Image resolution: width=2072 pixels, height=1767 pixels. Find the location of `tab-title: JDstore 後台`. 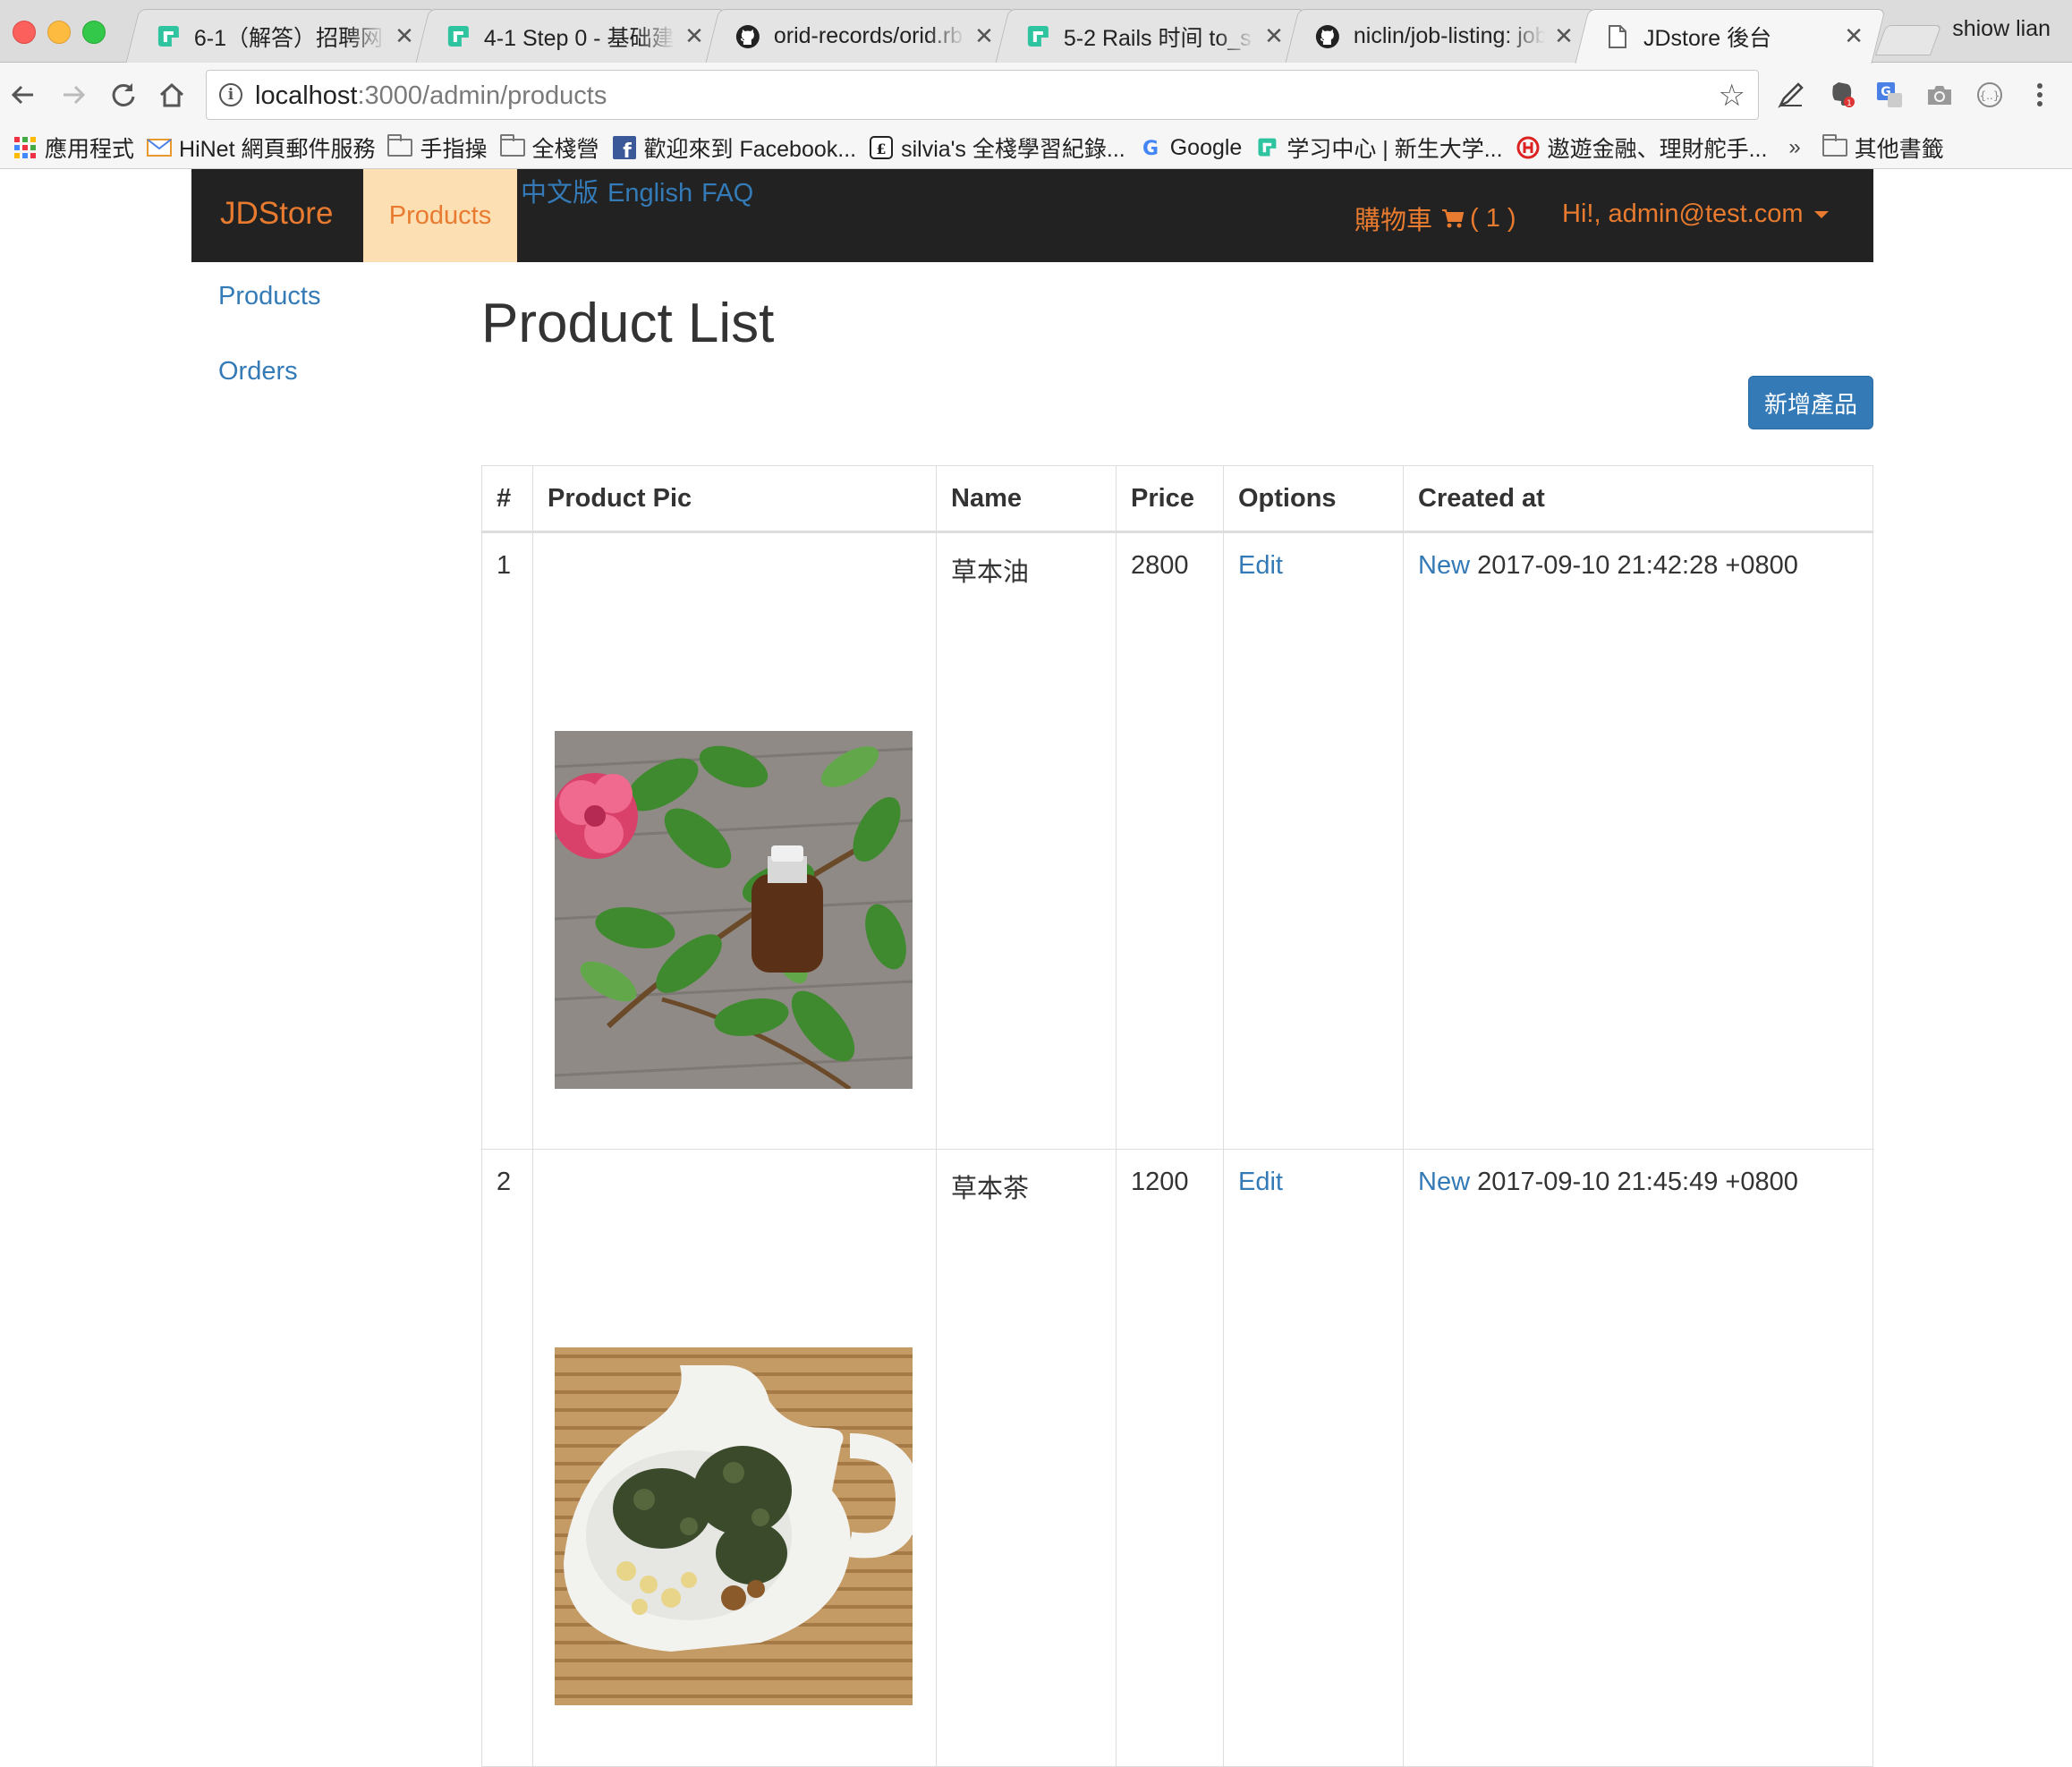

tab-title: JDstore 後台 is located at coordinates (1708, 38).